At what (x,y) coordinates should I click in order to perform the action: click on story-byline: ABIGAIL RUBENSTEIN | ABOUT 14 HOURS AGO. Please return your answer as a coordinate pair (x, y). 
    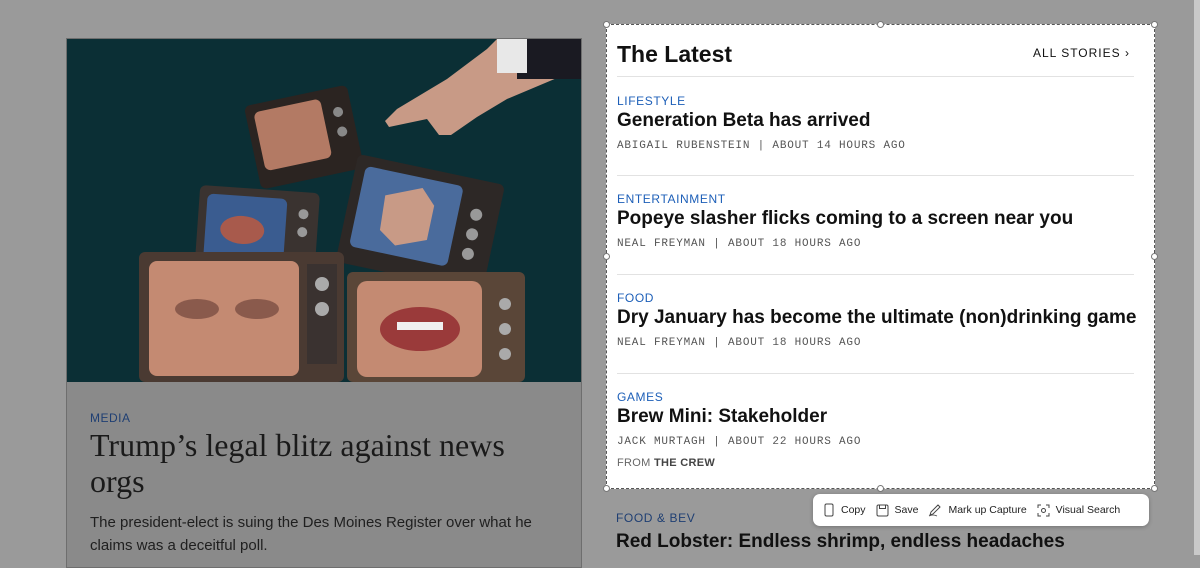
    Looking at the image, I should click on (761, 146).